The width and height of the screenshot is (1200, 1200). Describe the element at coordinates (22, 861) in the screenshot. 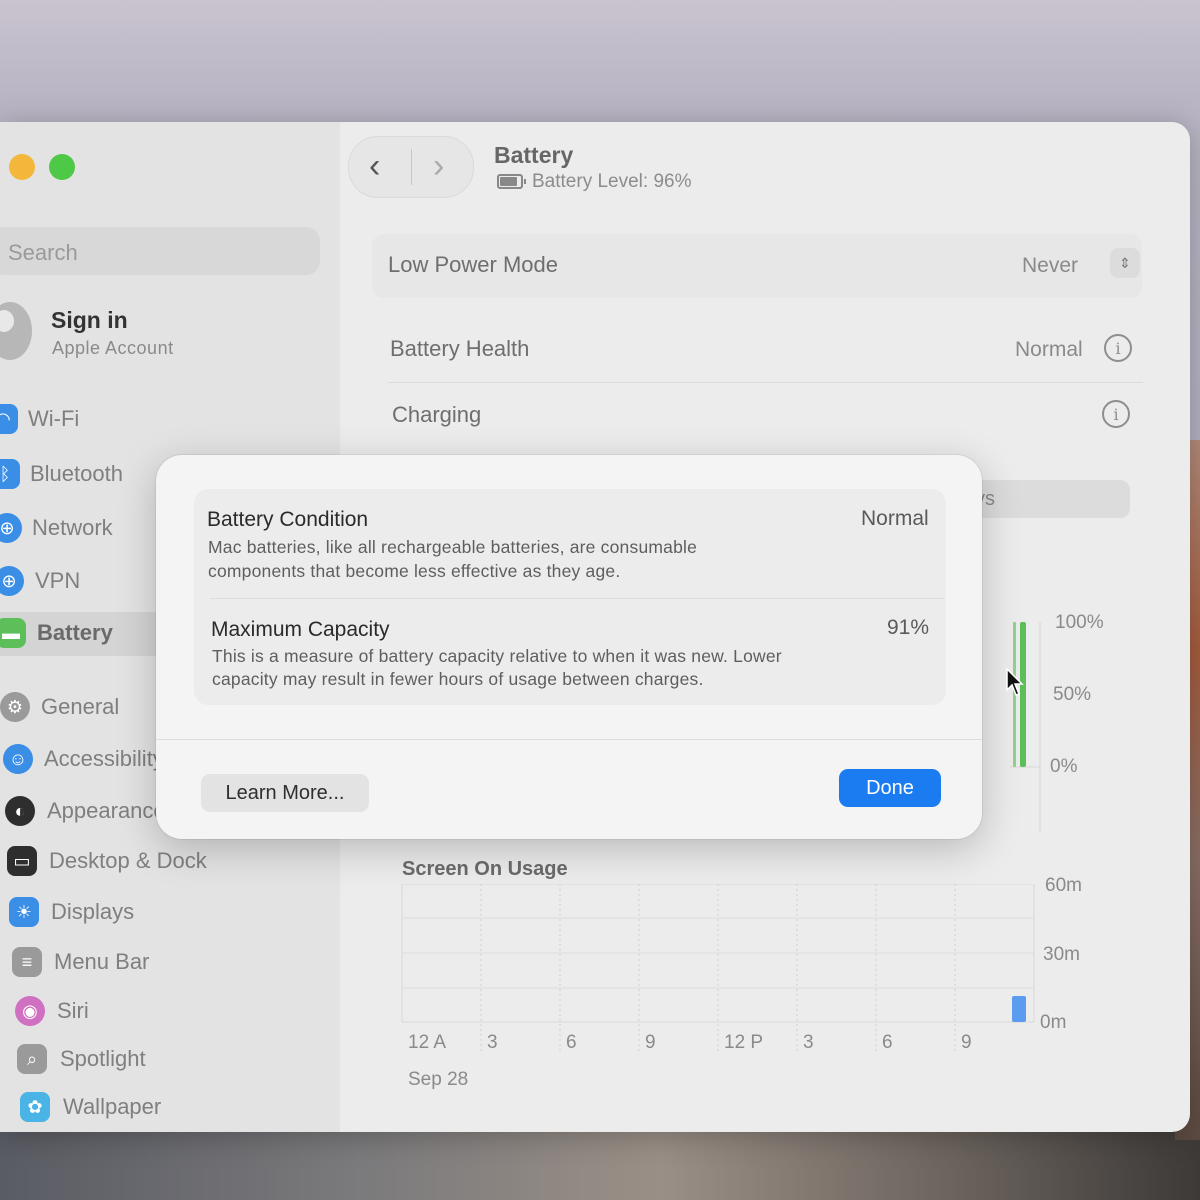

I see `dock-icon: ▭` at that location.